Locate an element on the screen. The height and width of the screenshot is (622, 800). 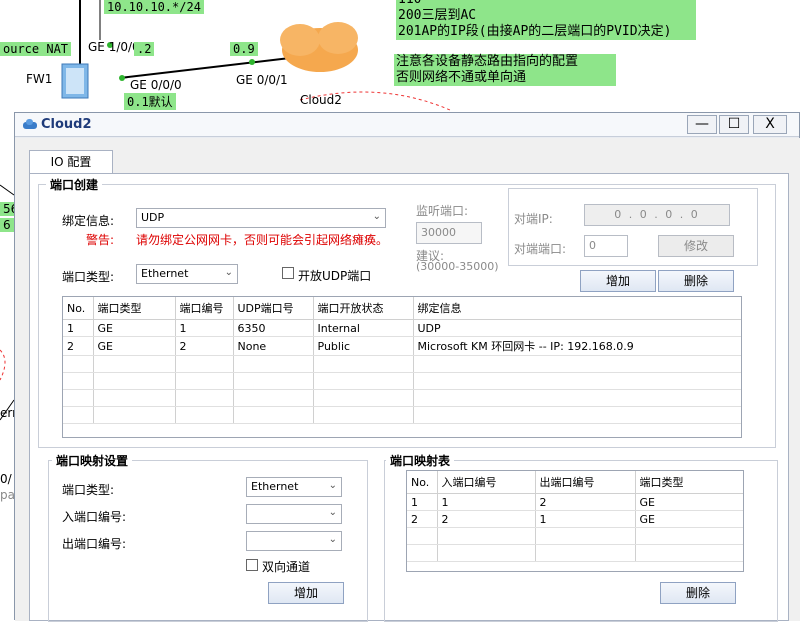
suggest-range: (30000-35000) is located at coordinates (457, 266).